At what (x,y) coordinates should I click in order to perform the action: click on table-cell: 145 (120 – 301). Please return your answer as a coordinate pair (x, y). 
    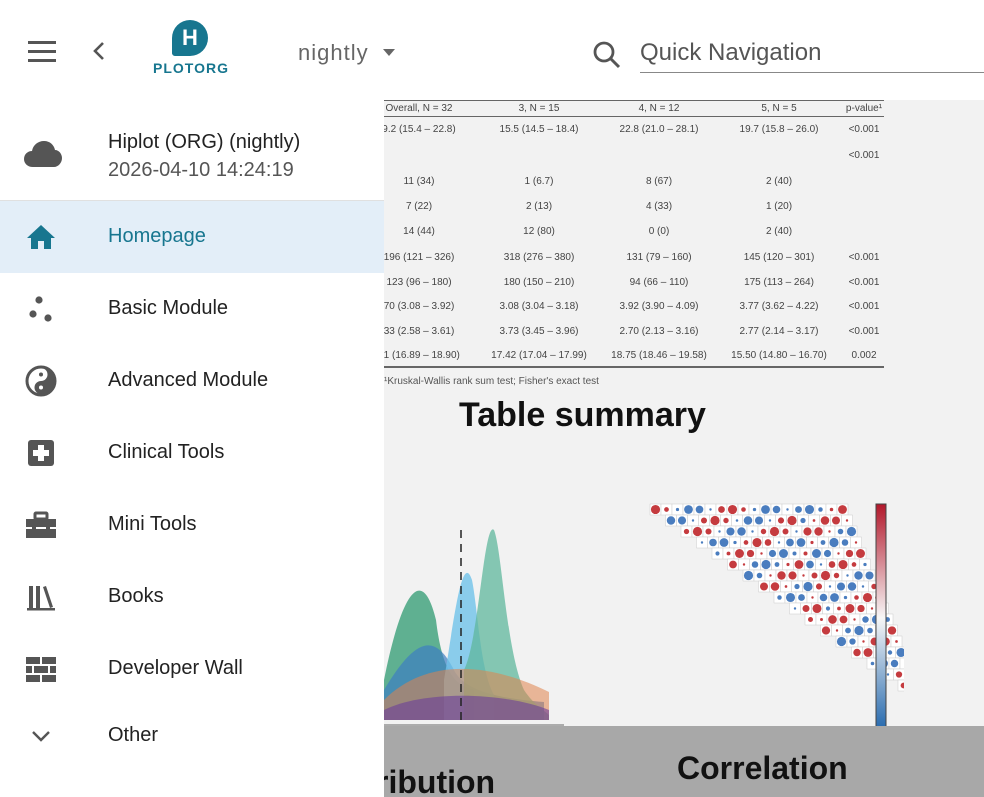
    Looking at the image, I should click on (779, 257).